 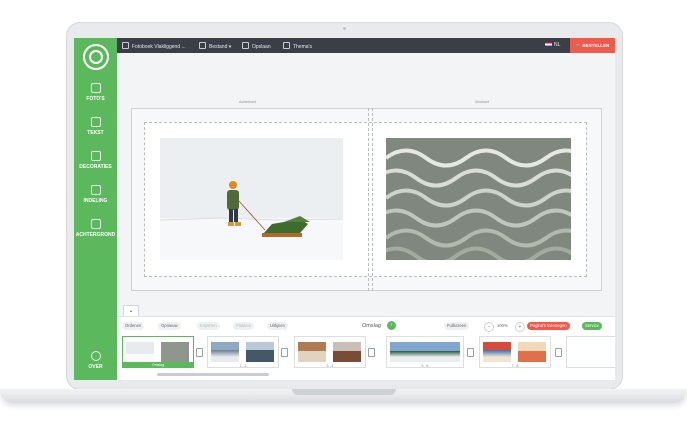 I want to click on sidebar-item-text: TEKST, so click(x=95, y=126).